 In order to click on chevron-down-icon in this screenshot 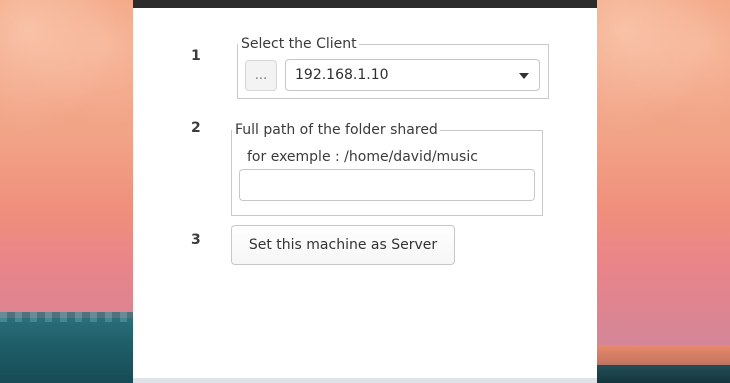, I will do `click(524, 76)`.